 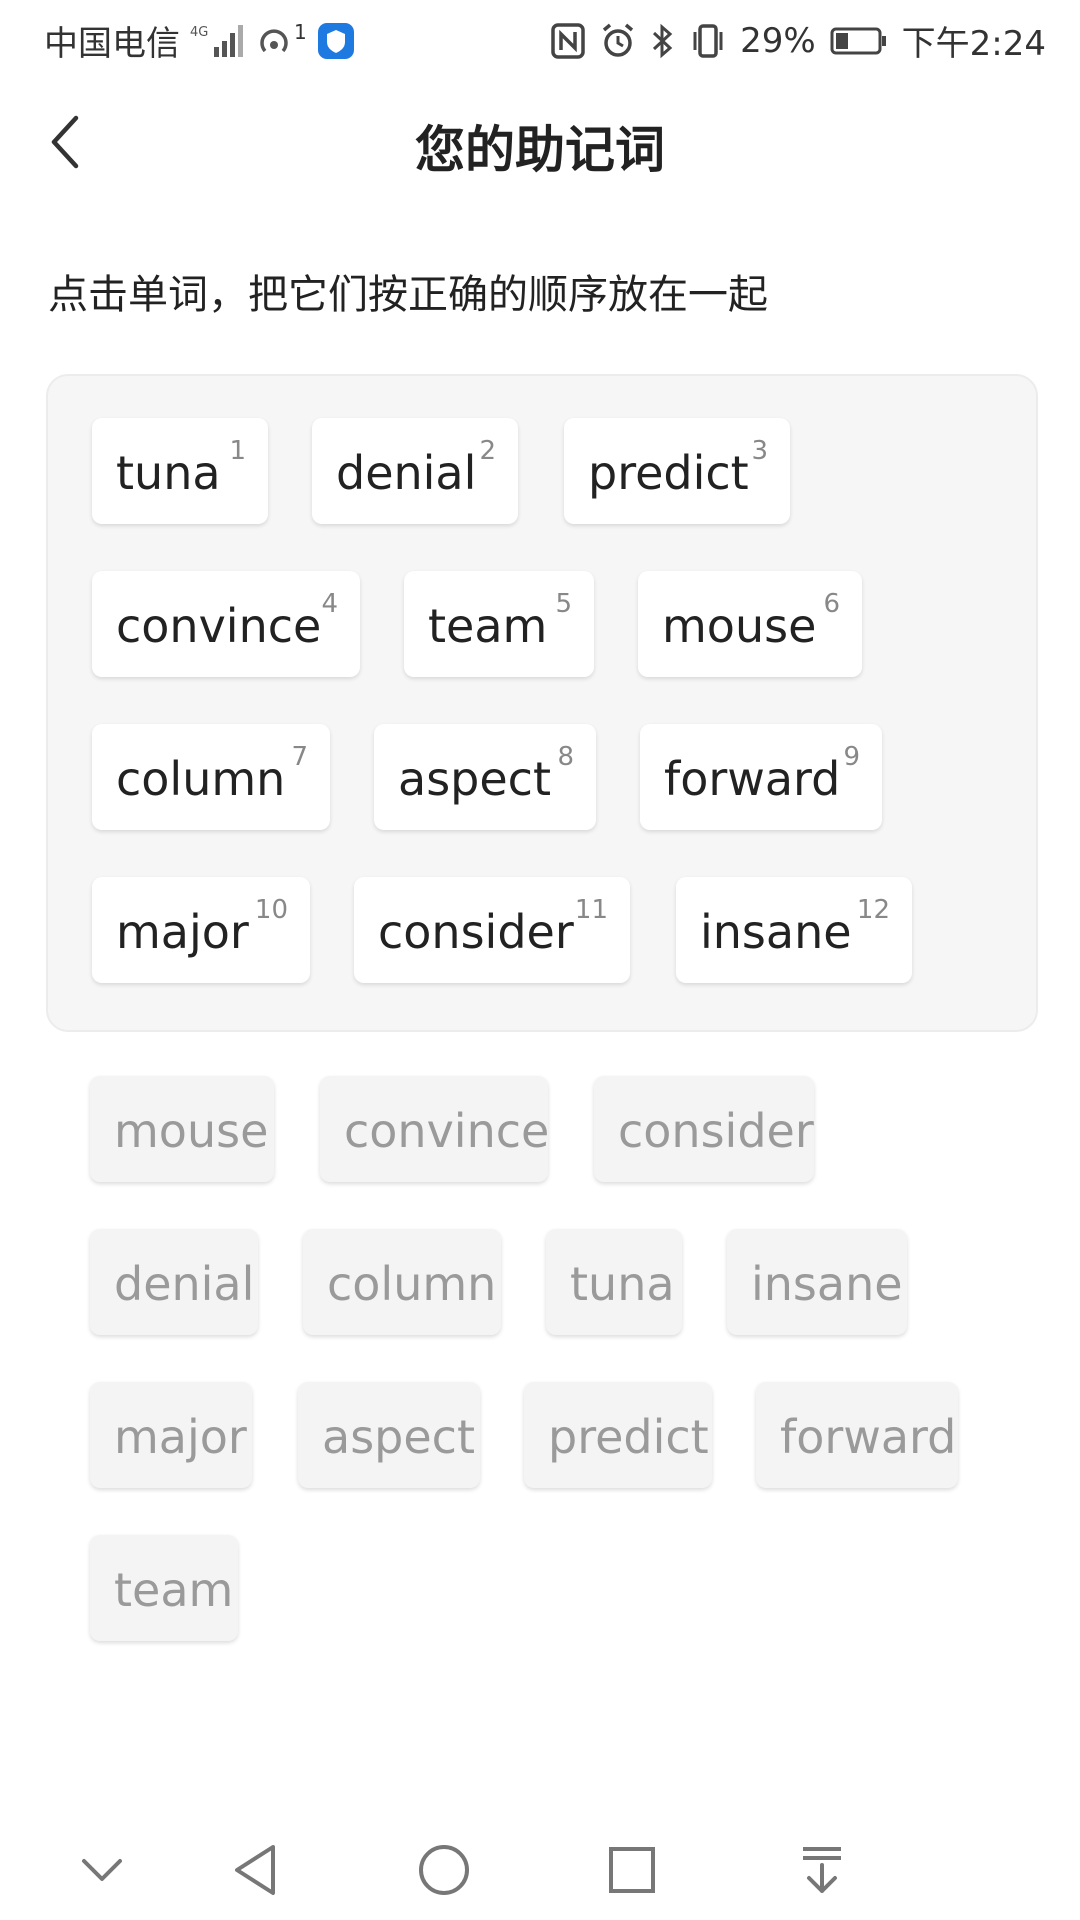 What do you see at coordinates (759, 451) in the screenshot?
I see `word-index: 3` at bounding box center [759, 451].